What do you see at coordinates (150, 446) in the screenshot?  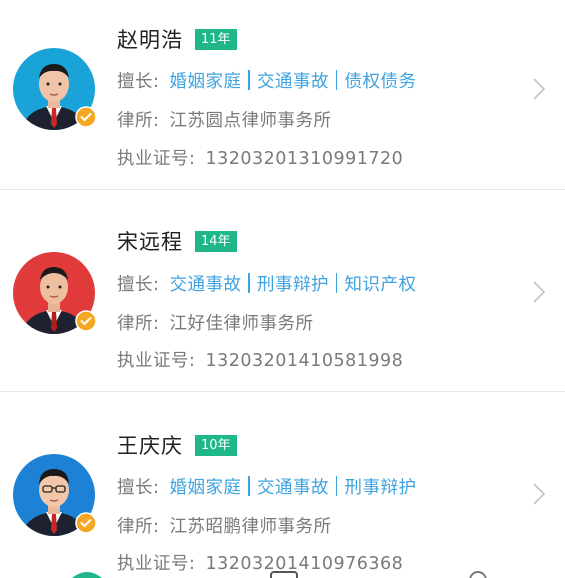 I see `lawyer-name: 王庆庆` at bounding box center [150, 446].